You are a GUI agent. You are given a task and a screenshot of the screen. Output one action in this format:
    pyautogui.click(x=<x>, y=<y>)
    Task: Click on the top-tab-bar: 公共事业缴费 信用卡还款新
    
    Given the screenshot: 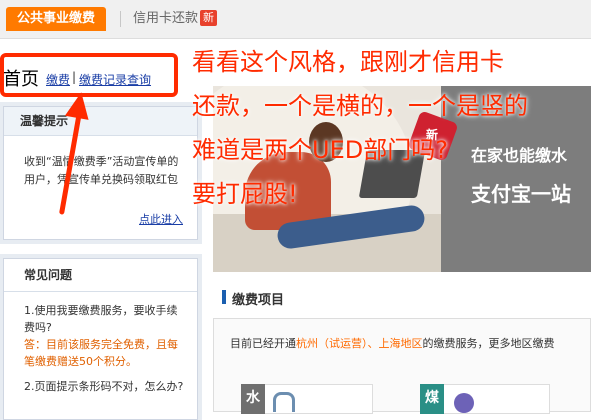 What is the action you would take?
    pyautogui.click(x=295, y=19)
    